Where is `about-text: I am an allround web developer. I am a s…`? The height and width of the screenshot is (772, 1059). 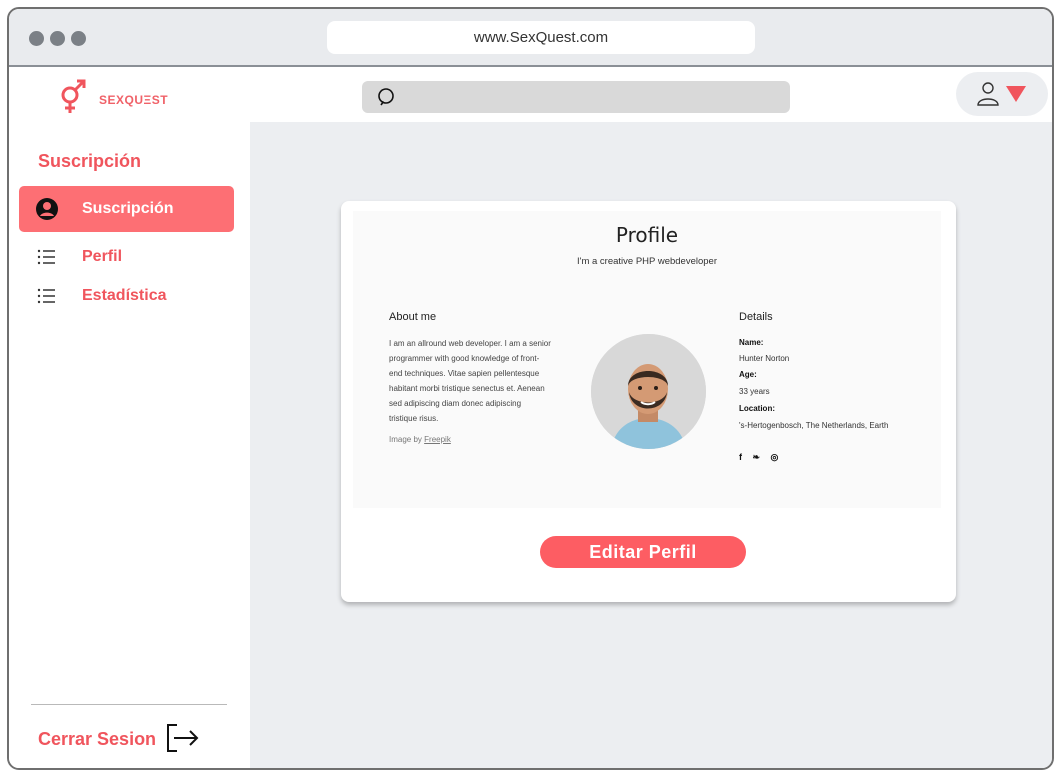
about-text: I am an allround web developer. I am a s… is located at coordinates (470, 381).